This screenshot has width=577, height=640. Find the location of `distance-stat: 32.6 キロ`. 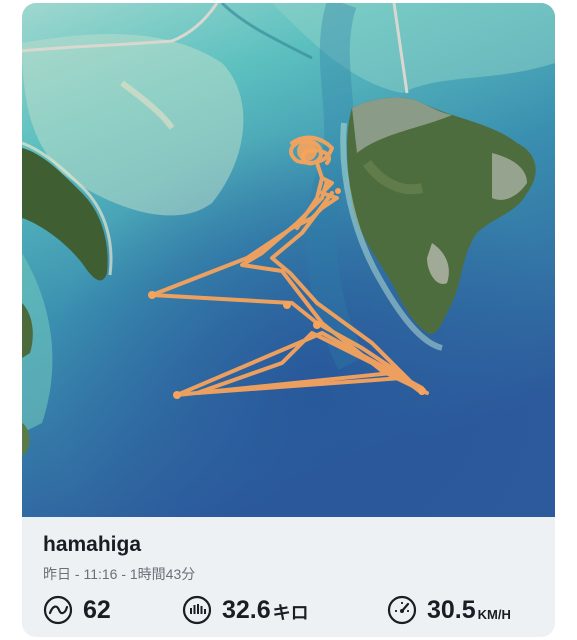

distance-stat: 32.6 キロ is located at coordinates (245, 610).